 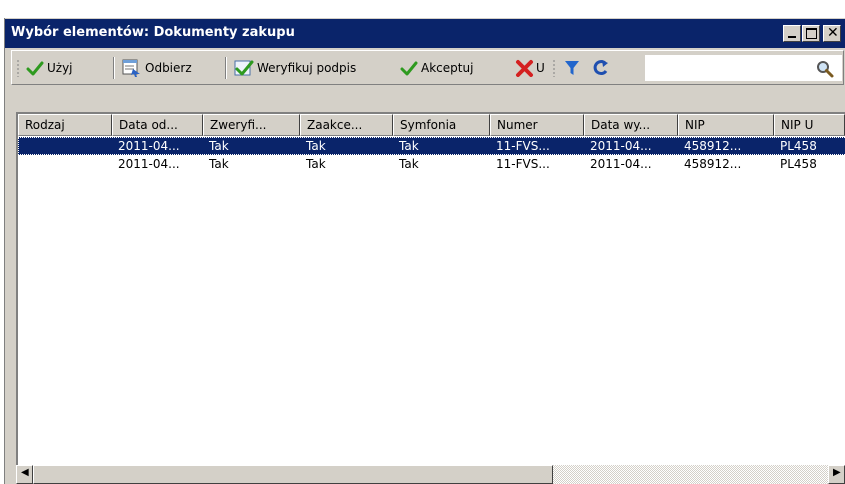 I want to click on toolbar: Użyj Odbierz Weryfikuj podpis Akceptuj U, so click(x=427, y=67).